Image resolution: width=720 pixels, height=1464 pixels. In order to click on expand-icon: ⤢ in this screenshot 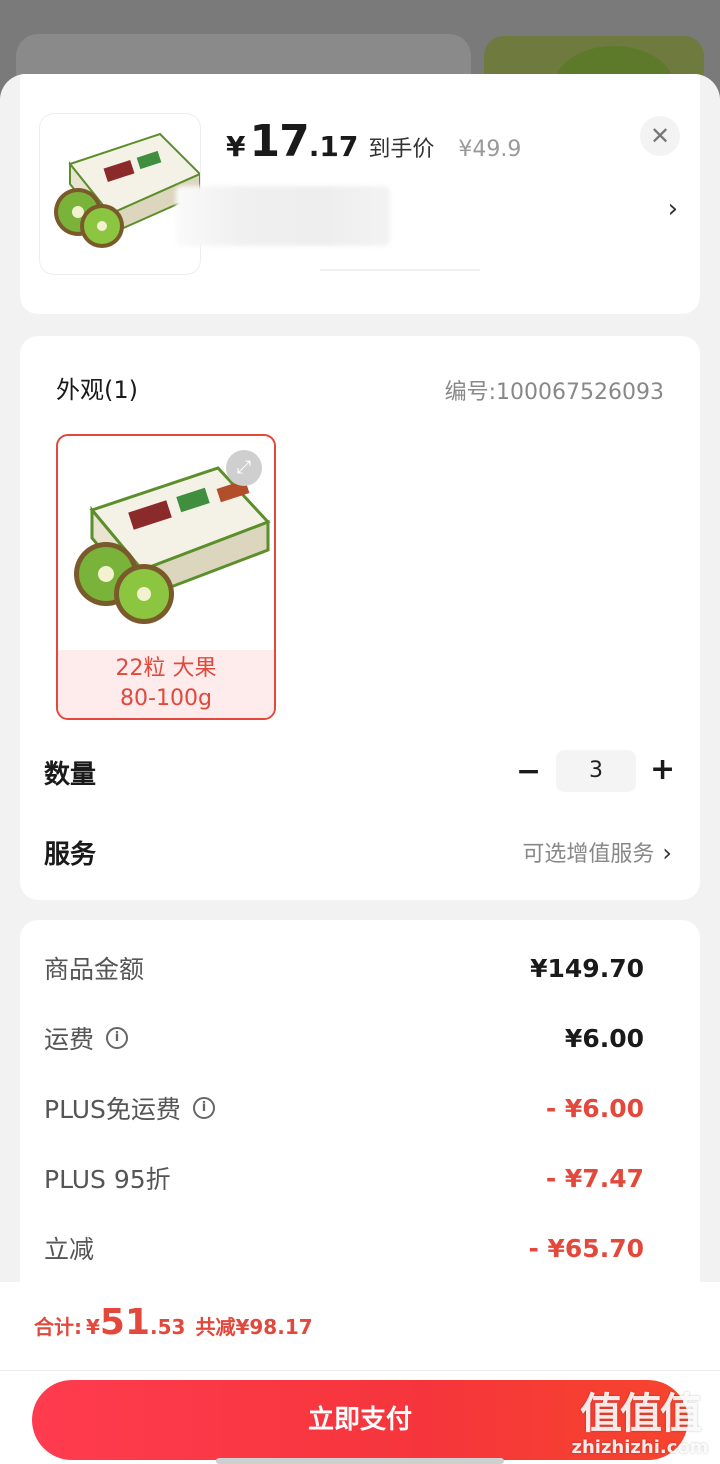, I will do `click(244, 468)`.